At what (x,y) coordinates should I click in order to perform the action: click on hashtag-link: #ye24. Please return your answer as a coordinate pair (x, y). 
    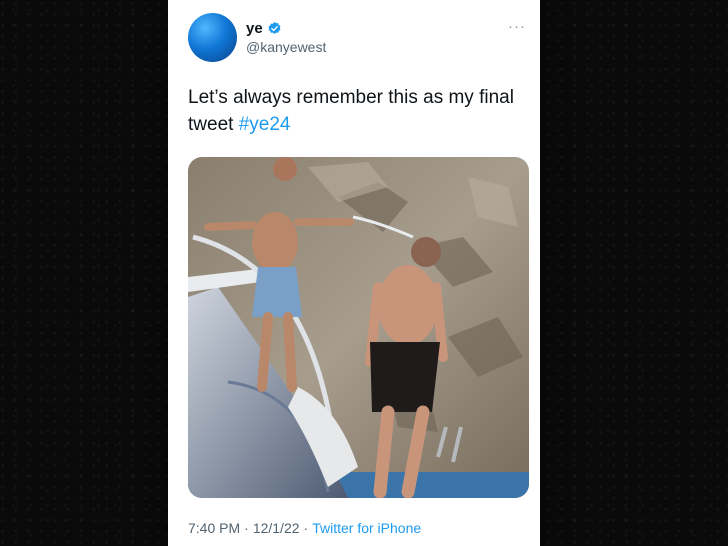
    Looking at the image, I should click on (265, 124).